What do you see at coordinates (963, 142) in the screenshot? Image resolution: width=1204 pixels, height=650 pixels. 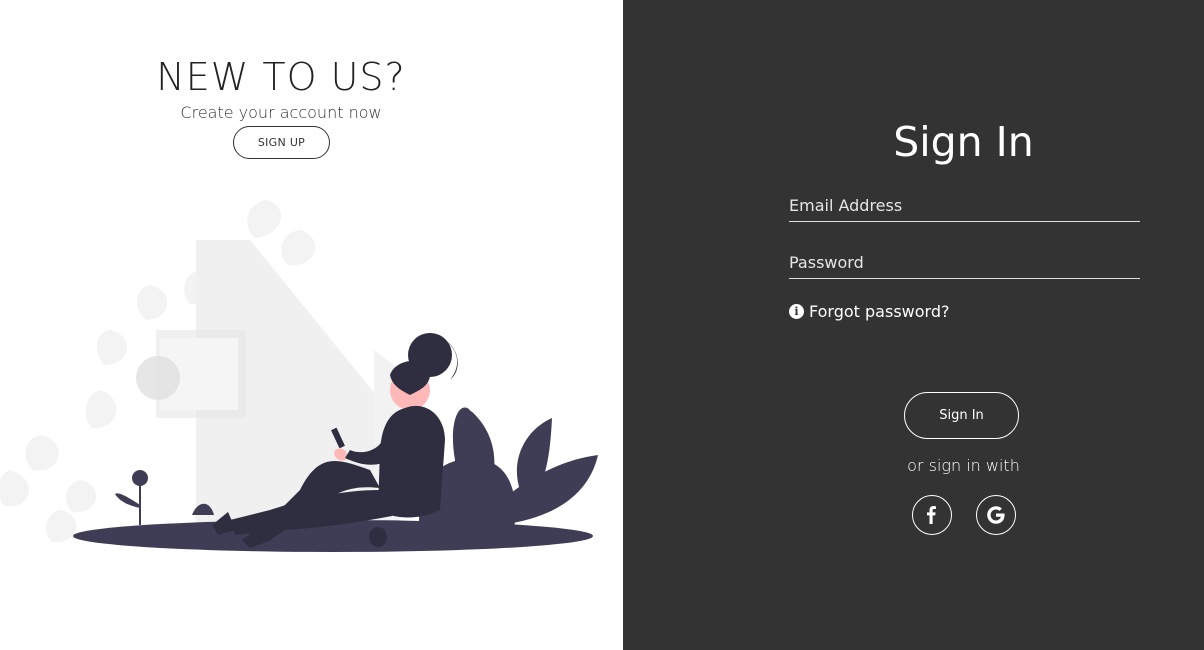 I see `signin-heading: Sign In` at bounding box center [963, 142].